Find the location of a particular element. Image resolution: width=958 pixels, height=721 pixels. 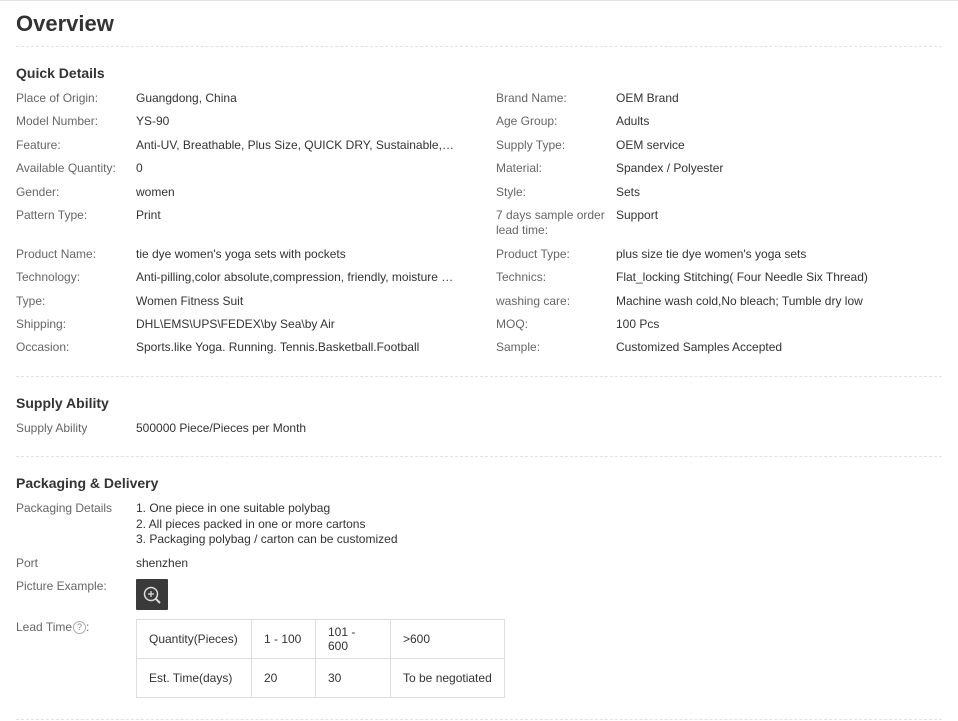

detail-value: Spandex / Polyester is located at coordinates (670, 168).